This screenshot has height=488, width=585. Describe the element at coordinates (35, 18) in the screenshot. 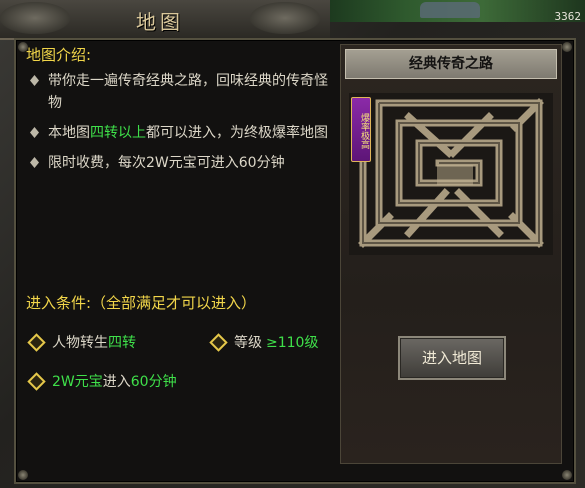

I see `dragon-ornament-left` at that location.